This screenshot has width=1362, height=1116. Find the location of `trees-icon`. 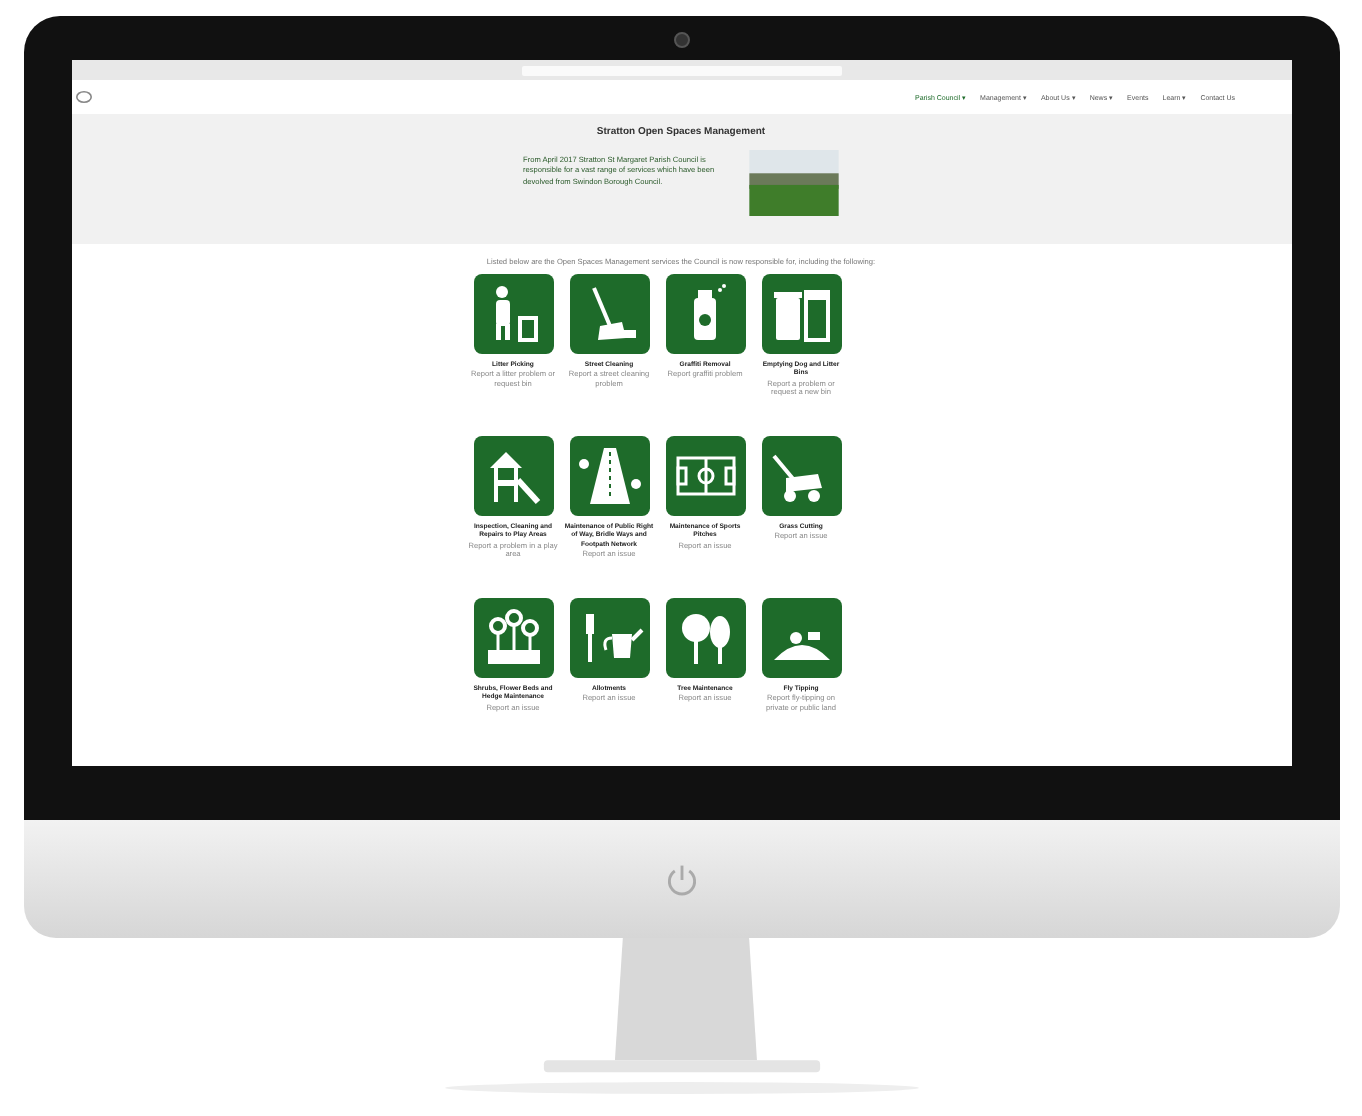

trees-icon is located at coordinates (705, 638).